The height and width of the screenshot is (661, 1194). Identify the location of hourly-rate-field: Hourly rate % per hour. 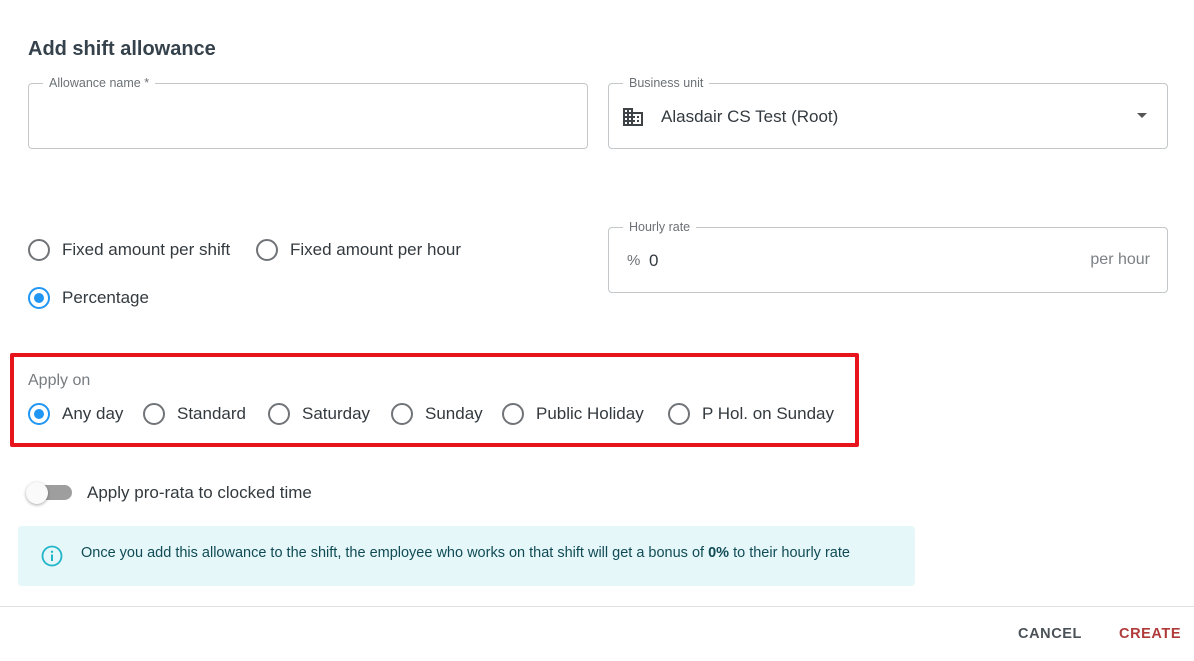
(888, 256).